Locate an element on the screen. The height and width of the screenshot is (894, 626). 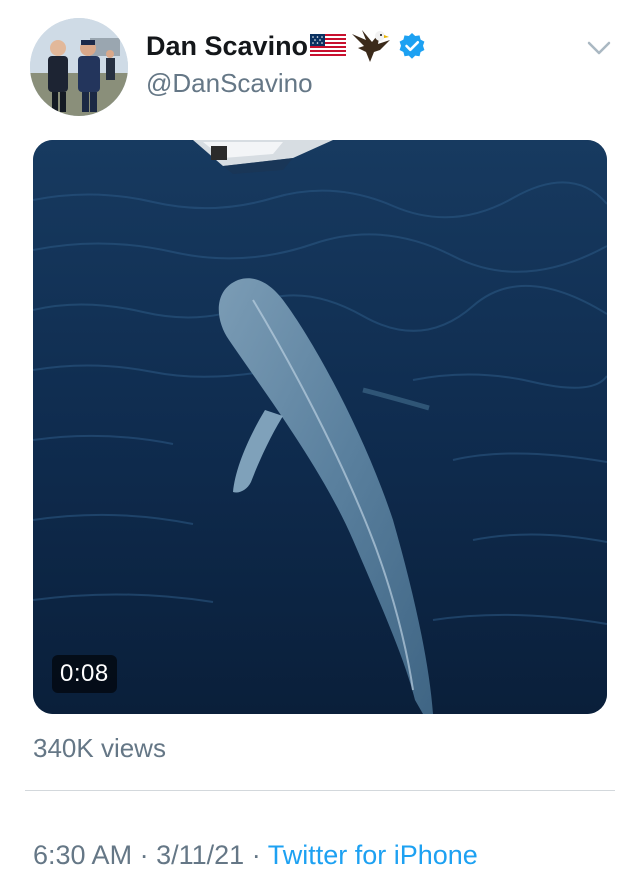
view-count: 340K views is located at coordinates (99, 748).